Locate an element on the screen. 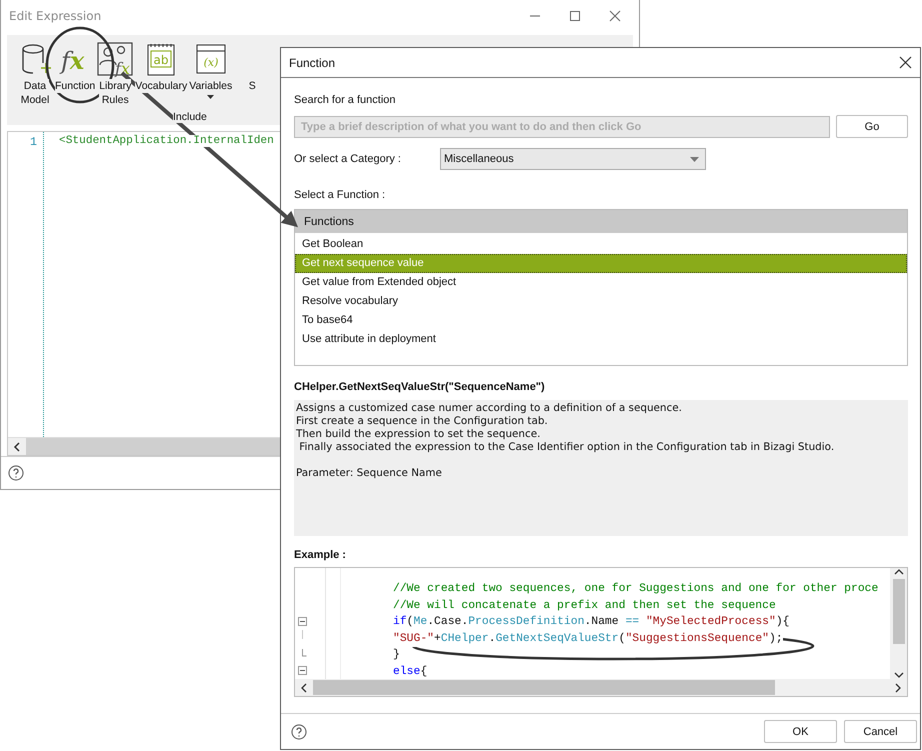 Image resolution: width=922 pixels, height=751 pixels. function-icon: fx is located at coordinates (75, 58).